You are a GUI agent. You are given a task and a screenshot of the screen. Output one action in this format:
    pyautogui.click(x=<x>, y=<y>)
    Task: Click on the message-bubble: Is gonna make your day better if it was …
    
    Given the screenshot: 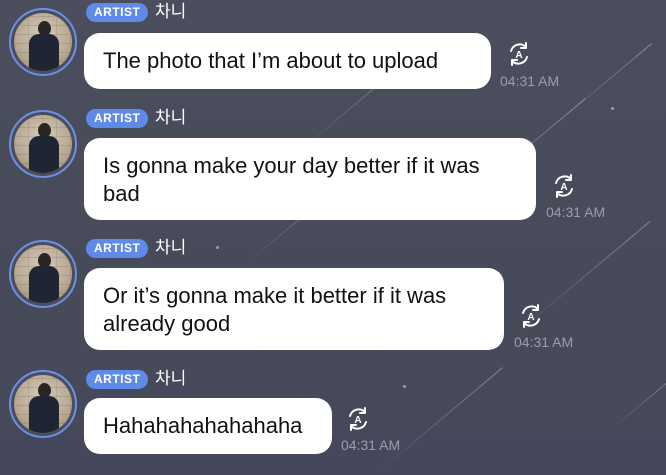 What is the action you would take?
    pyautogui.click(x=310, y=179)
    